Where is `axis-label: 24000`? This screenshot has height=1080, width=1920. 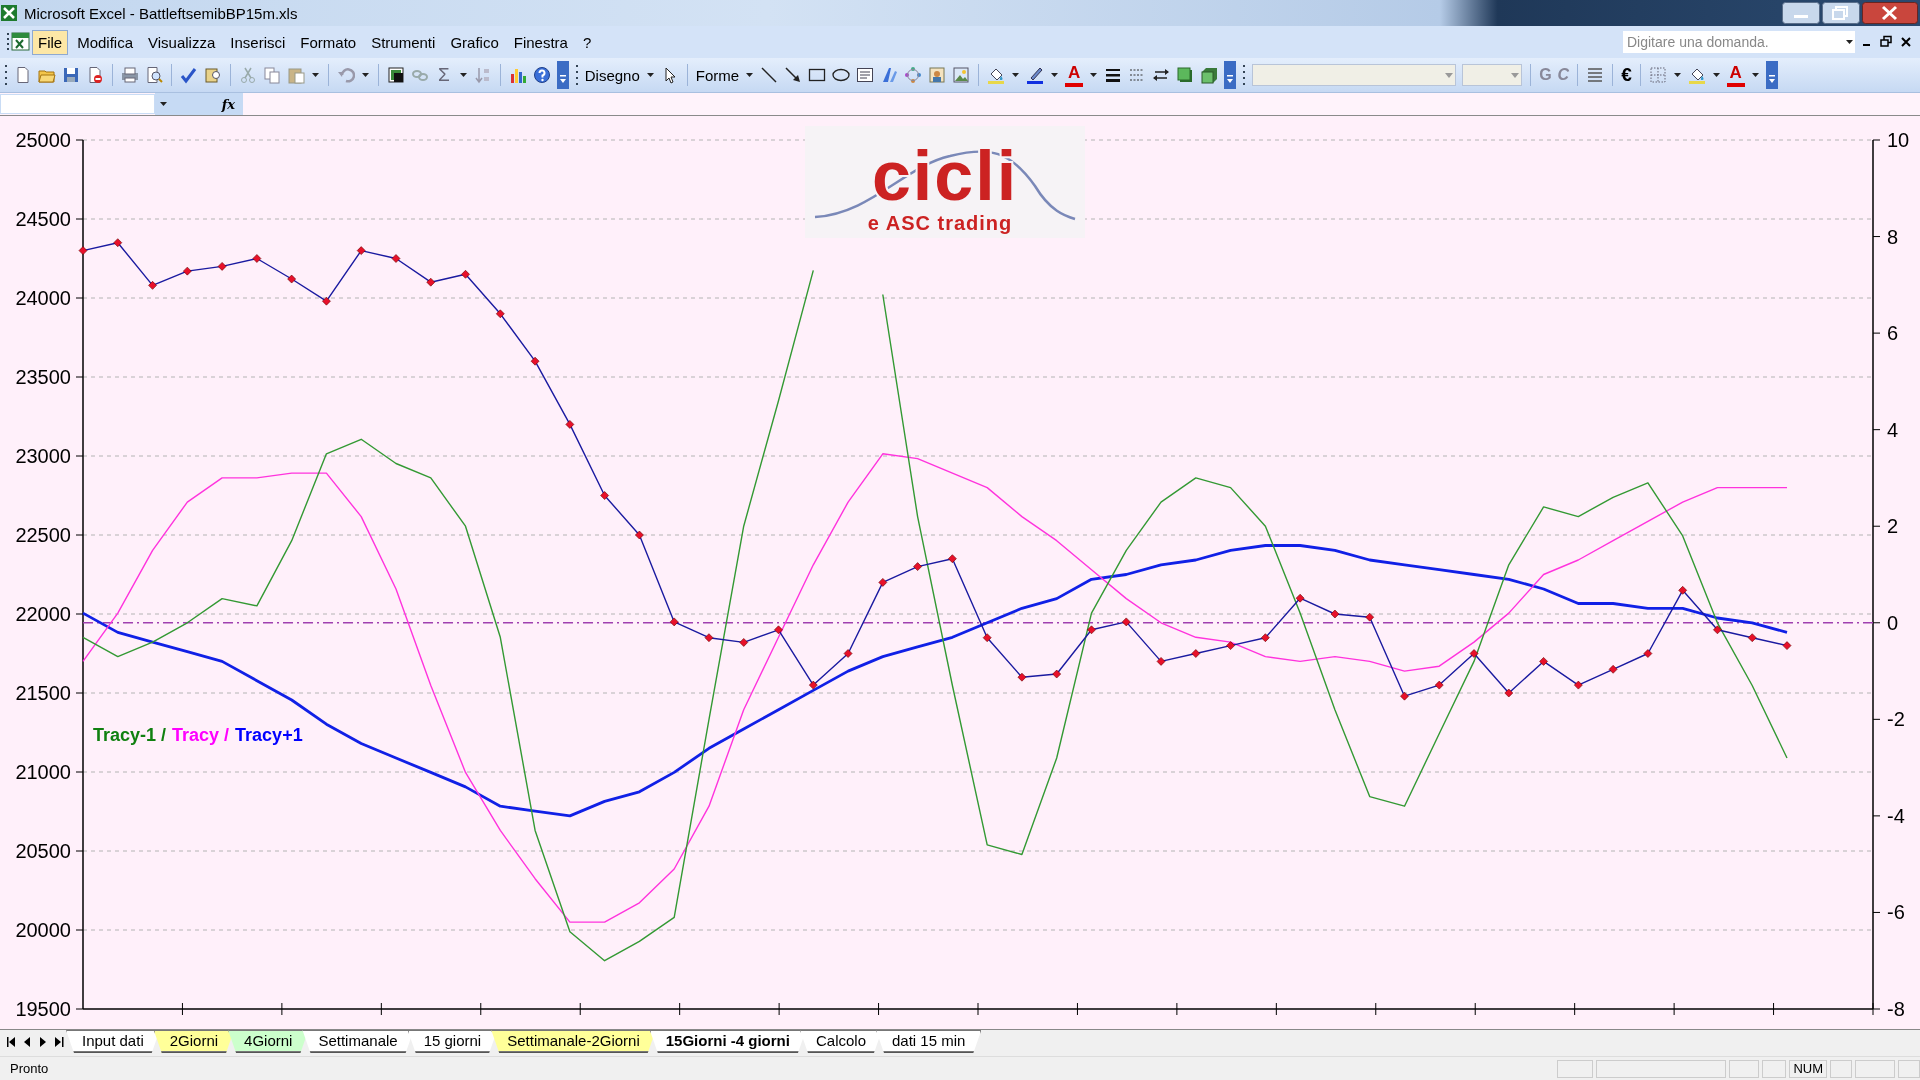 axis-label: 24000 is located at coordinates (43, 298).